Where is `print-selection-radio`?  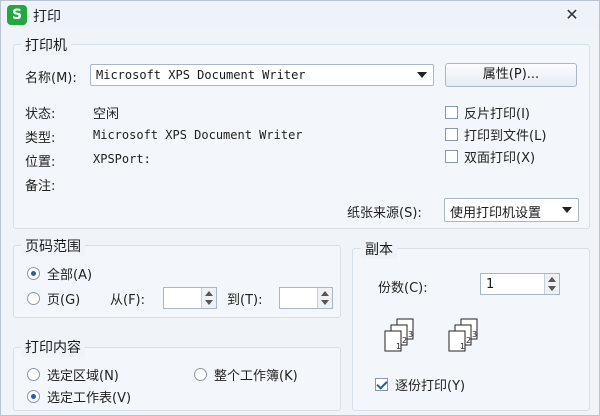 print-selection-radio is located at coordinates (33, 374).